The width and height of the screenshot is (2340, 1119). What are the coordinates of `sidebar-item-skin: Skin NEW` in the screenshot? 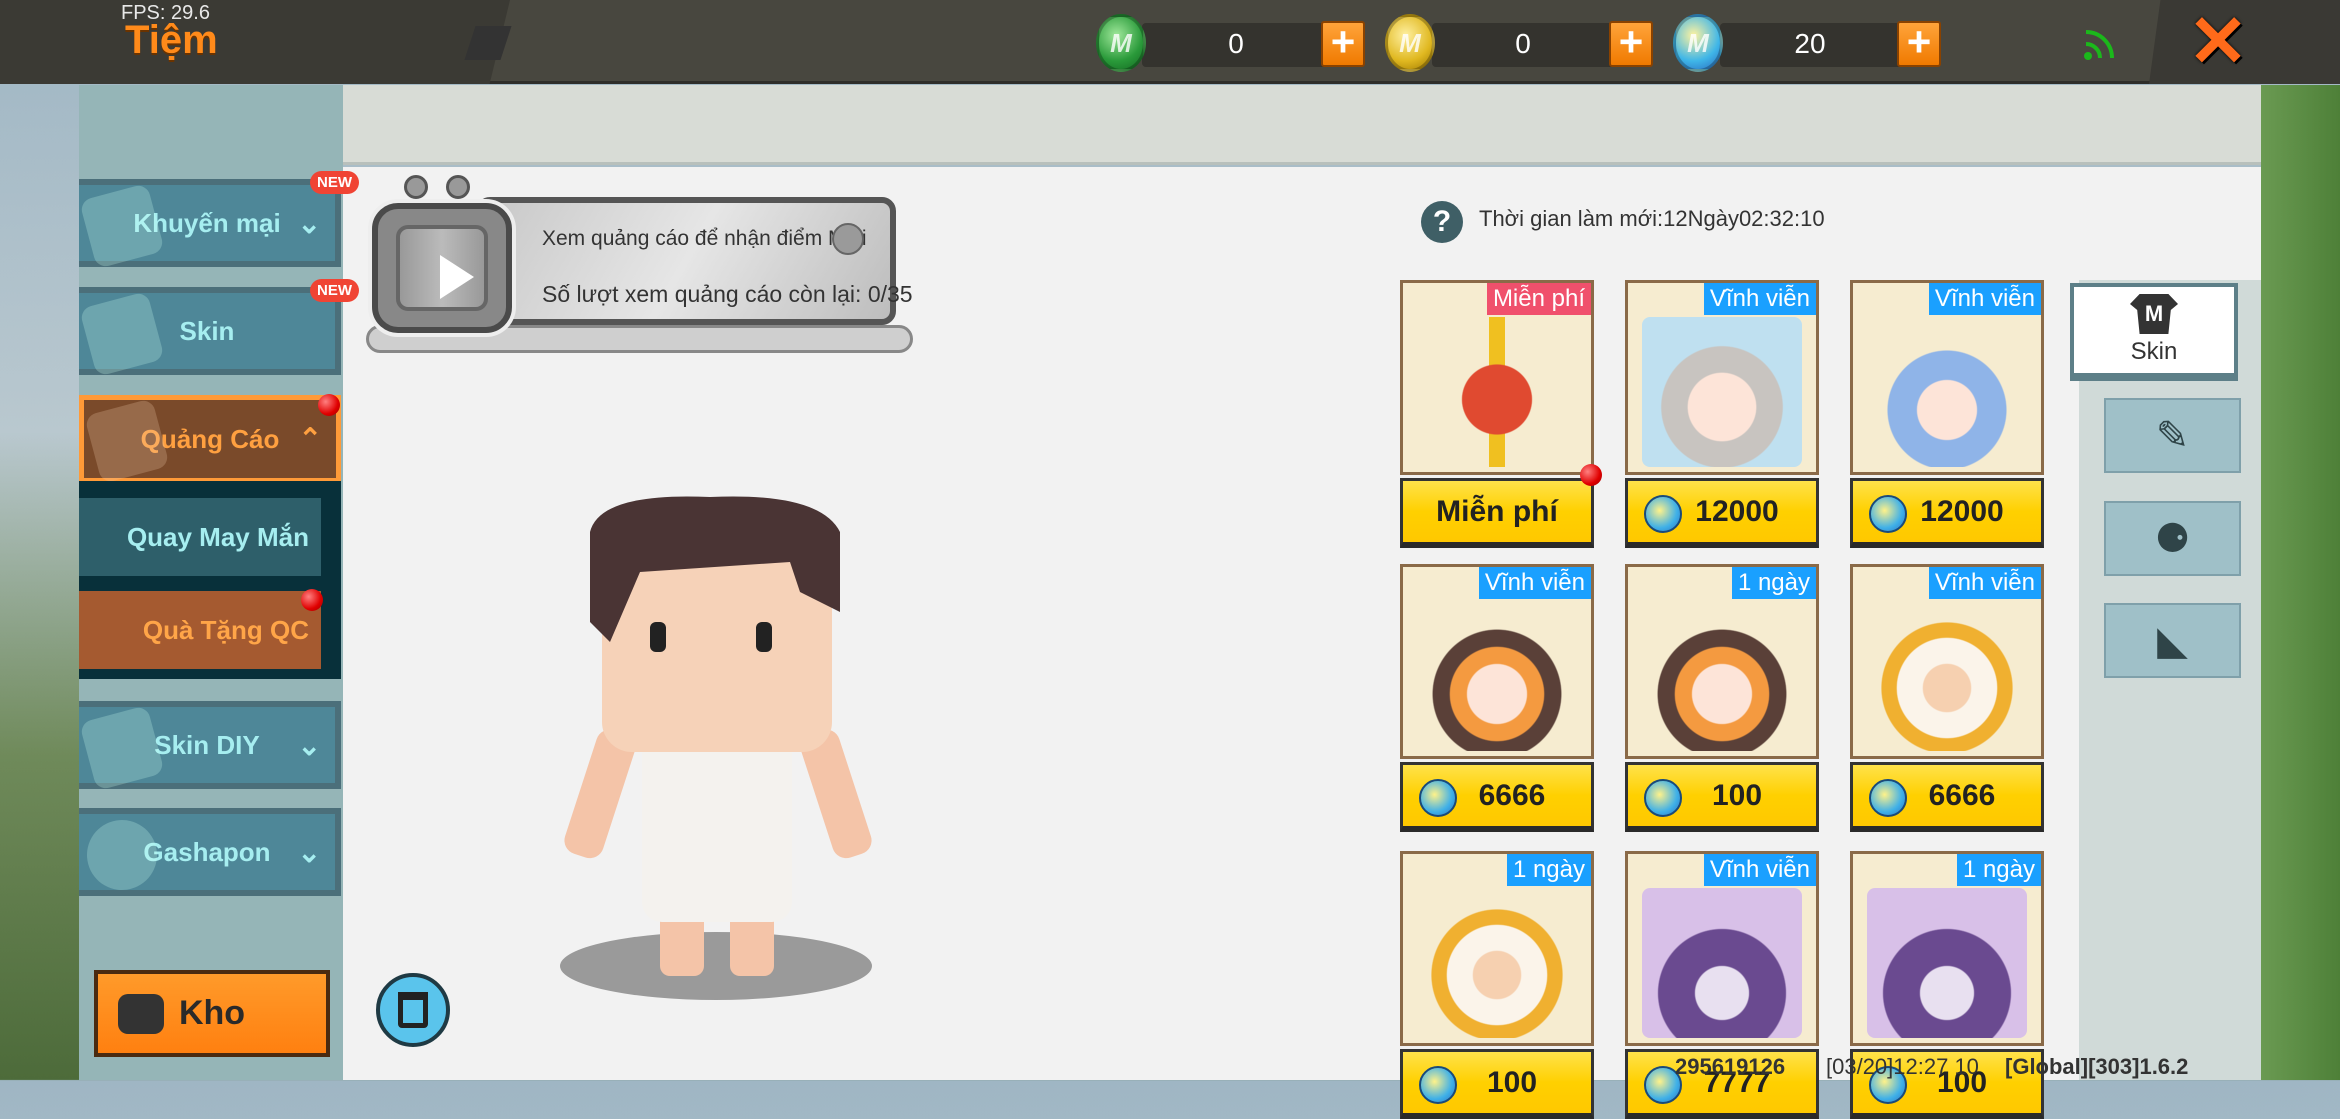 It's located at (219, 328).